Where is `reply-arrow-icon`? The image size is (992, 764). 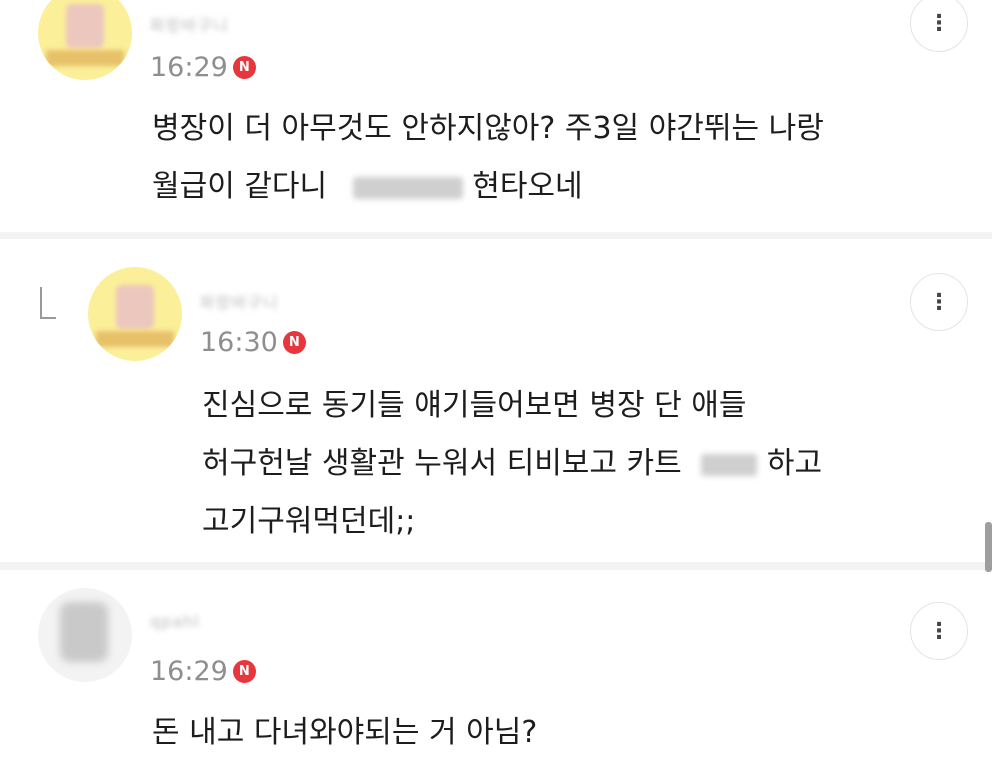
reply-arrow-icon is located at coordinates (48, 303).